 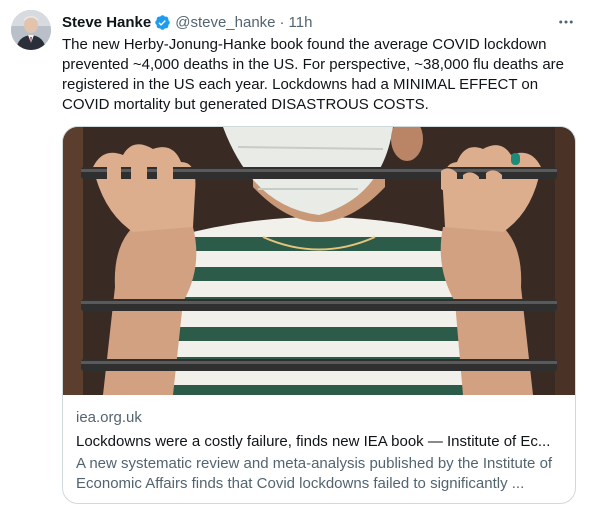 I want to click on tweet-header: Steve Hanke @steve_hanke · 11h, so click(x=187, y=22).